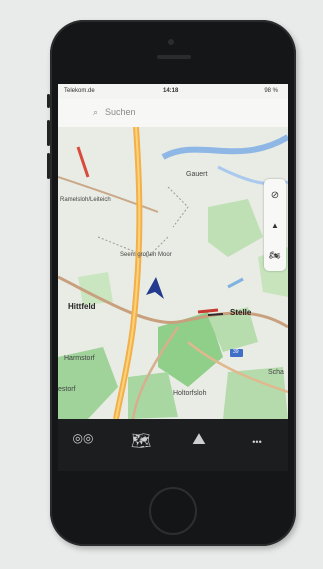 This screenshot has width=323, height=569. What do you see at coordinates (67, 389) in the screenshot?
I see `map-label-estorf: estorf` at bounding box center [67, 389].